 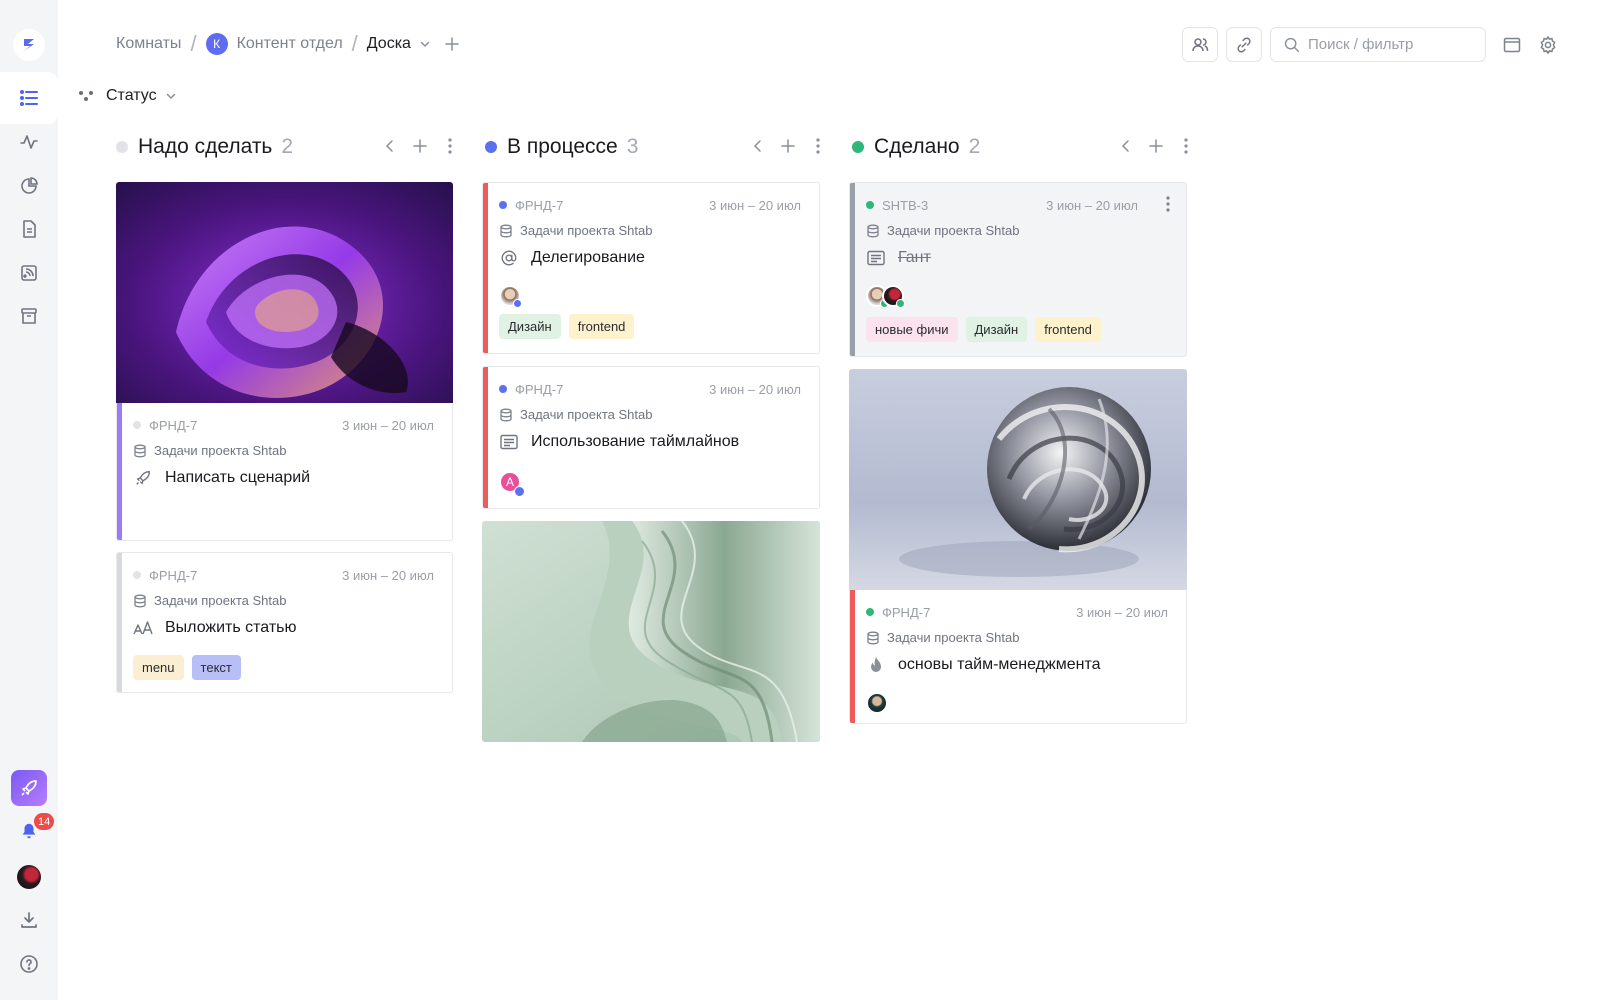 I want to click on column-header-in-progress: В процессе 3, so click(x=561, y=147).